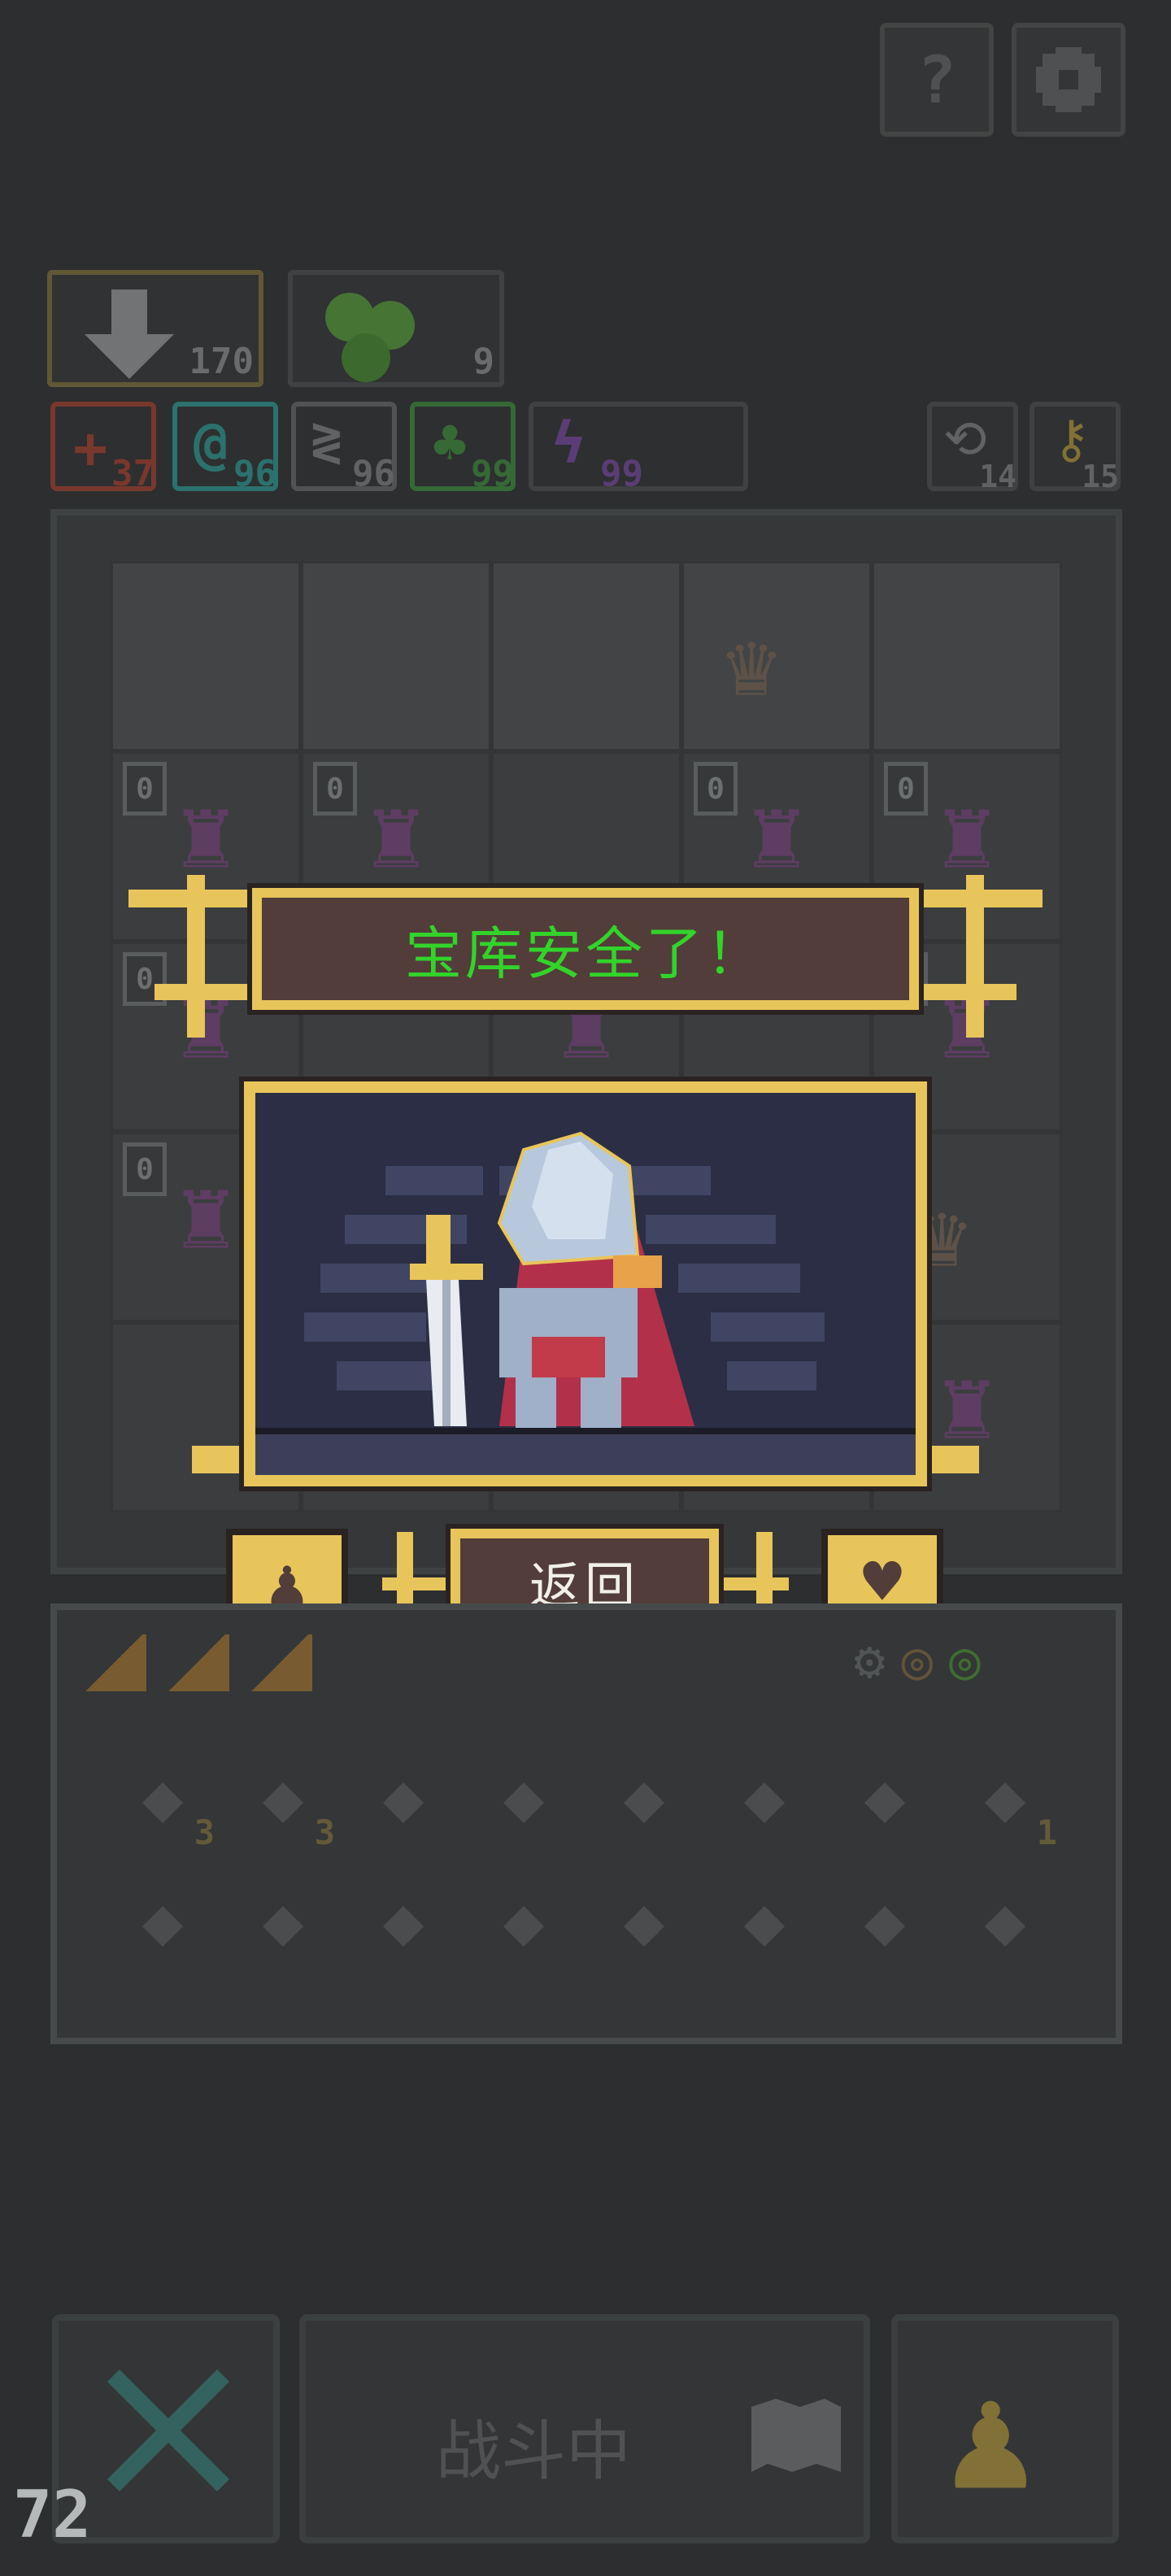  Describe the element at coordinates (1007, 1800) in the screenshot. I see `jar-icon: ◆ 1` at that location.